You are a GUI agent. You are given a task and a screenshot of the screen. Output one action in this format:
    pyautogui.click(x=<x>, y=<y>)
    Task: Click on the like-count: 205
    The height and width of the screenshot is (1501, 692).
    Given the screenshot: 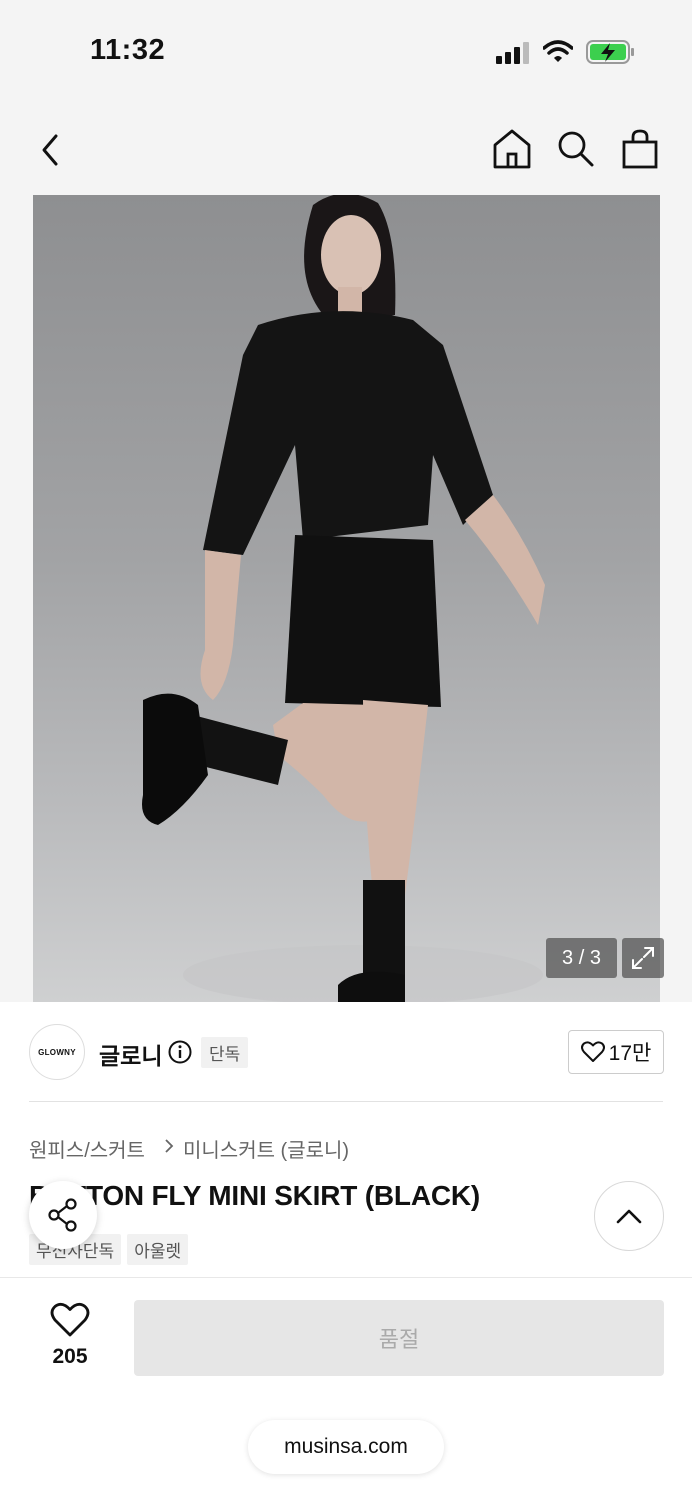 What is the action you would take?
    pyautogui.click(x=70, y=1356)
    